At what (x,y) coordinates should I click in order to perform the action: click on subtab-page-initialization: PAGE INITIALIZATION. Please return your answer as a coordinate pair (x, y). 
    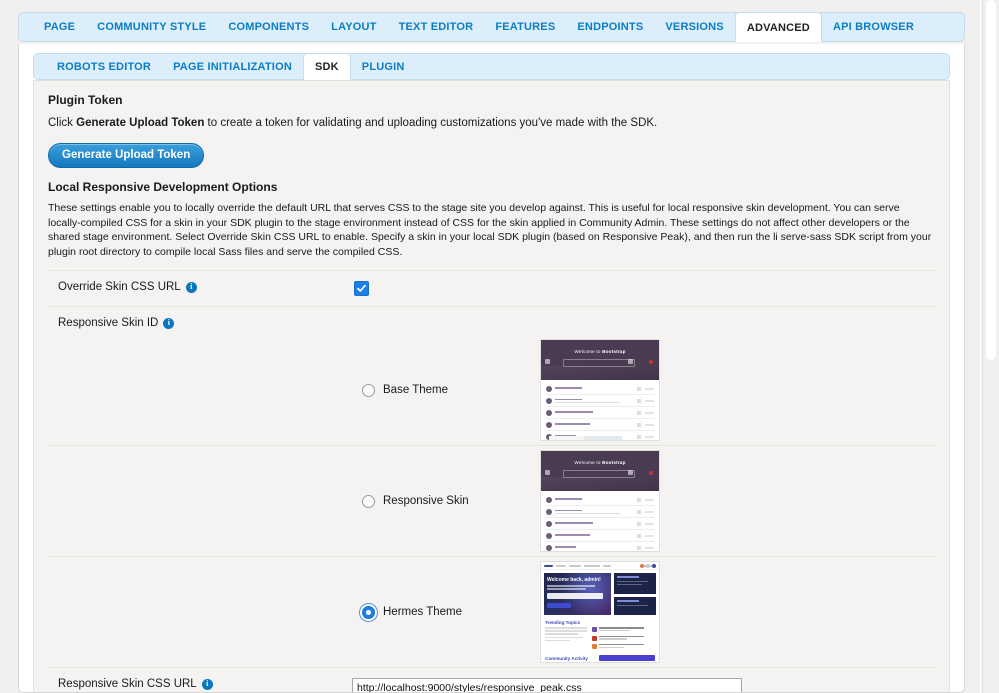
    Looking at the image, I should click on (232, 66).